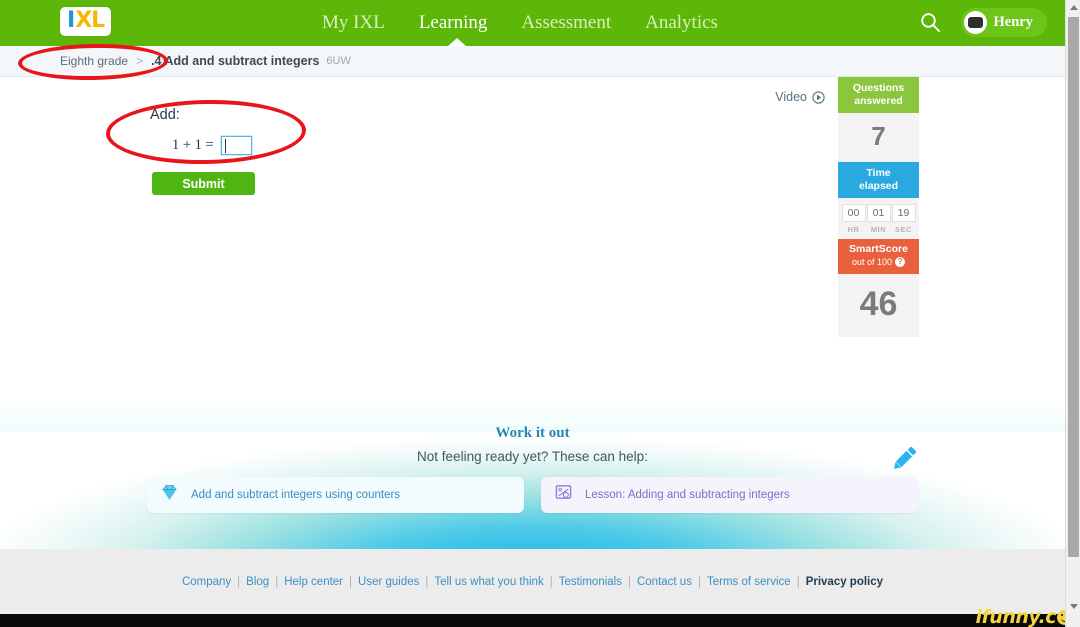  I want to click on diamond-icon, so click(169, 495).